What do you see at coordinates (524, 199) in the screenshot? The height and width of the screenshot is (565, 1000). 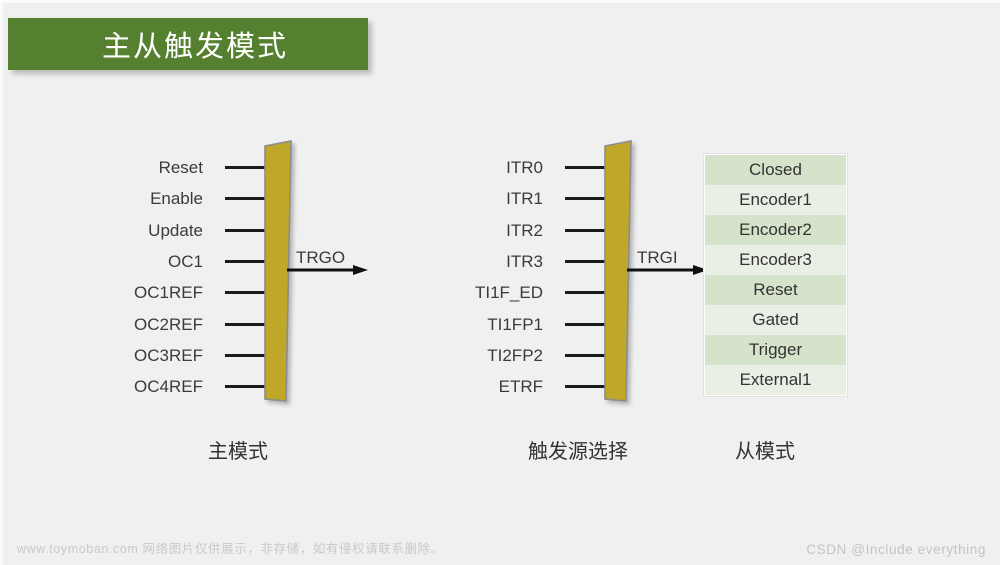 I see `trigger-pin-label: ITR1` at bounding box center [524, 199].